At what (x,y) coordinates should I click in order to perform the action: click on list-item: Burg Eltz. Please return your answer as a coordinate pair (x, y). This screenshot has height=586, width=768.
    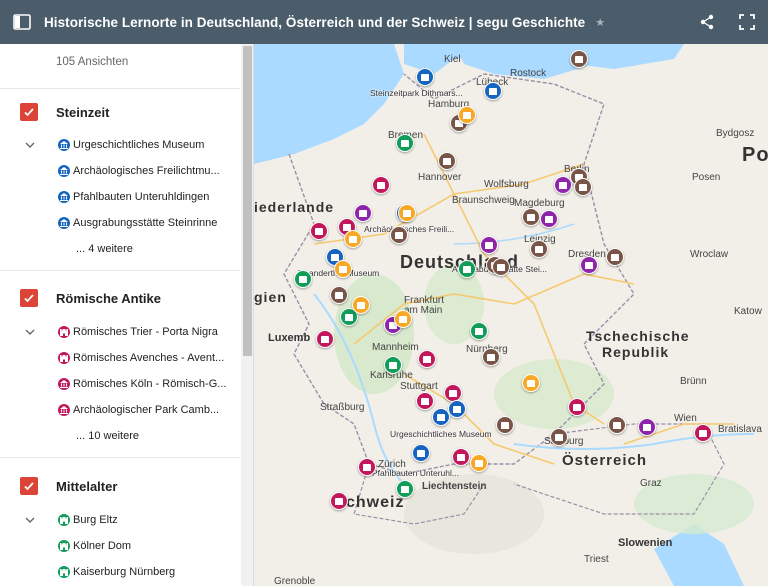
    Looking at the image, I should click on (120, 520).